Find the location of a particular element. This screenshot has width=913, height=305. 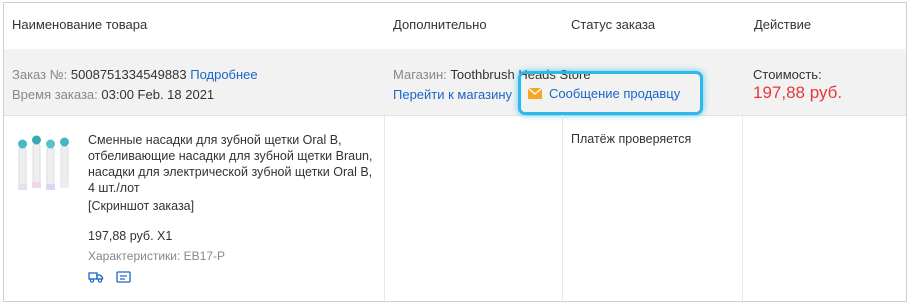

envelope-icon is located at coordinates (535, 93).